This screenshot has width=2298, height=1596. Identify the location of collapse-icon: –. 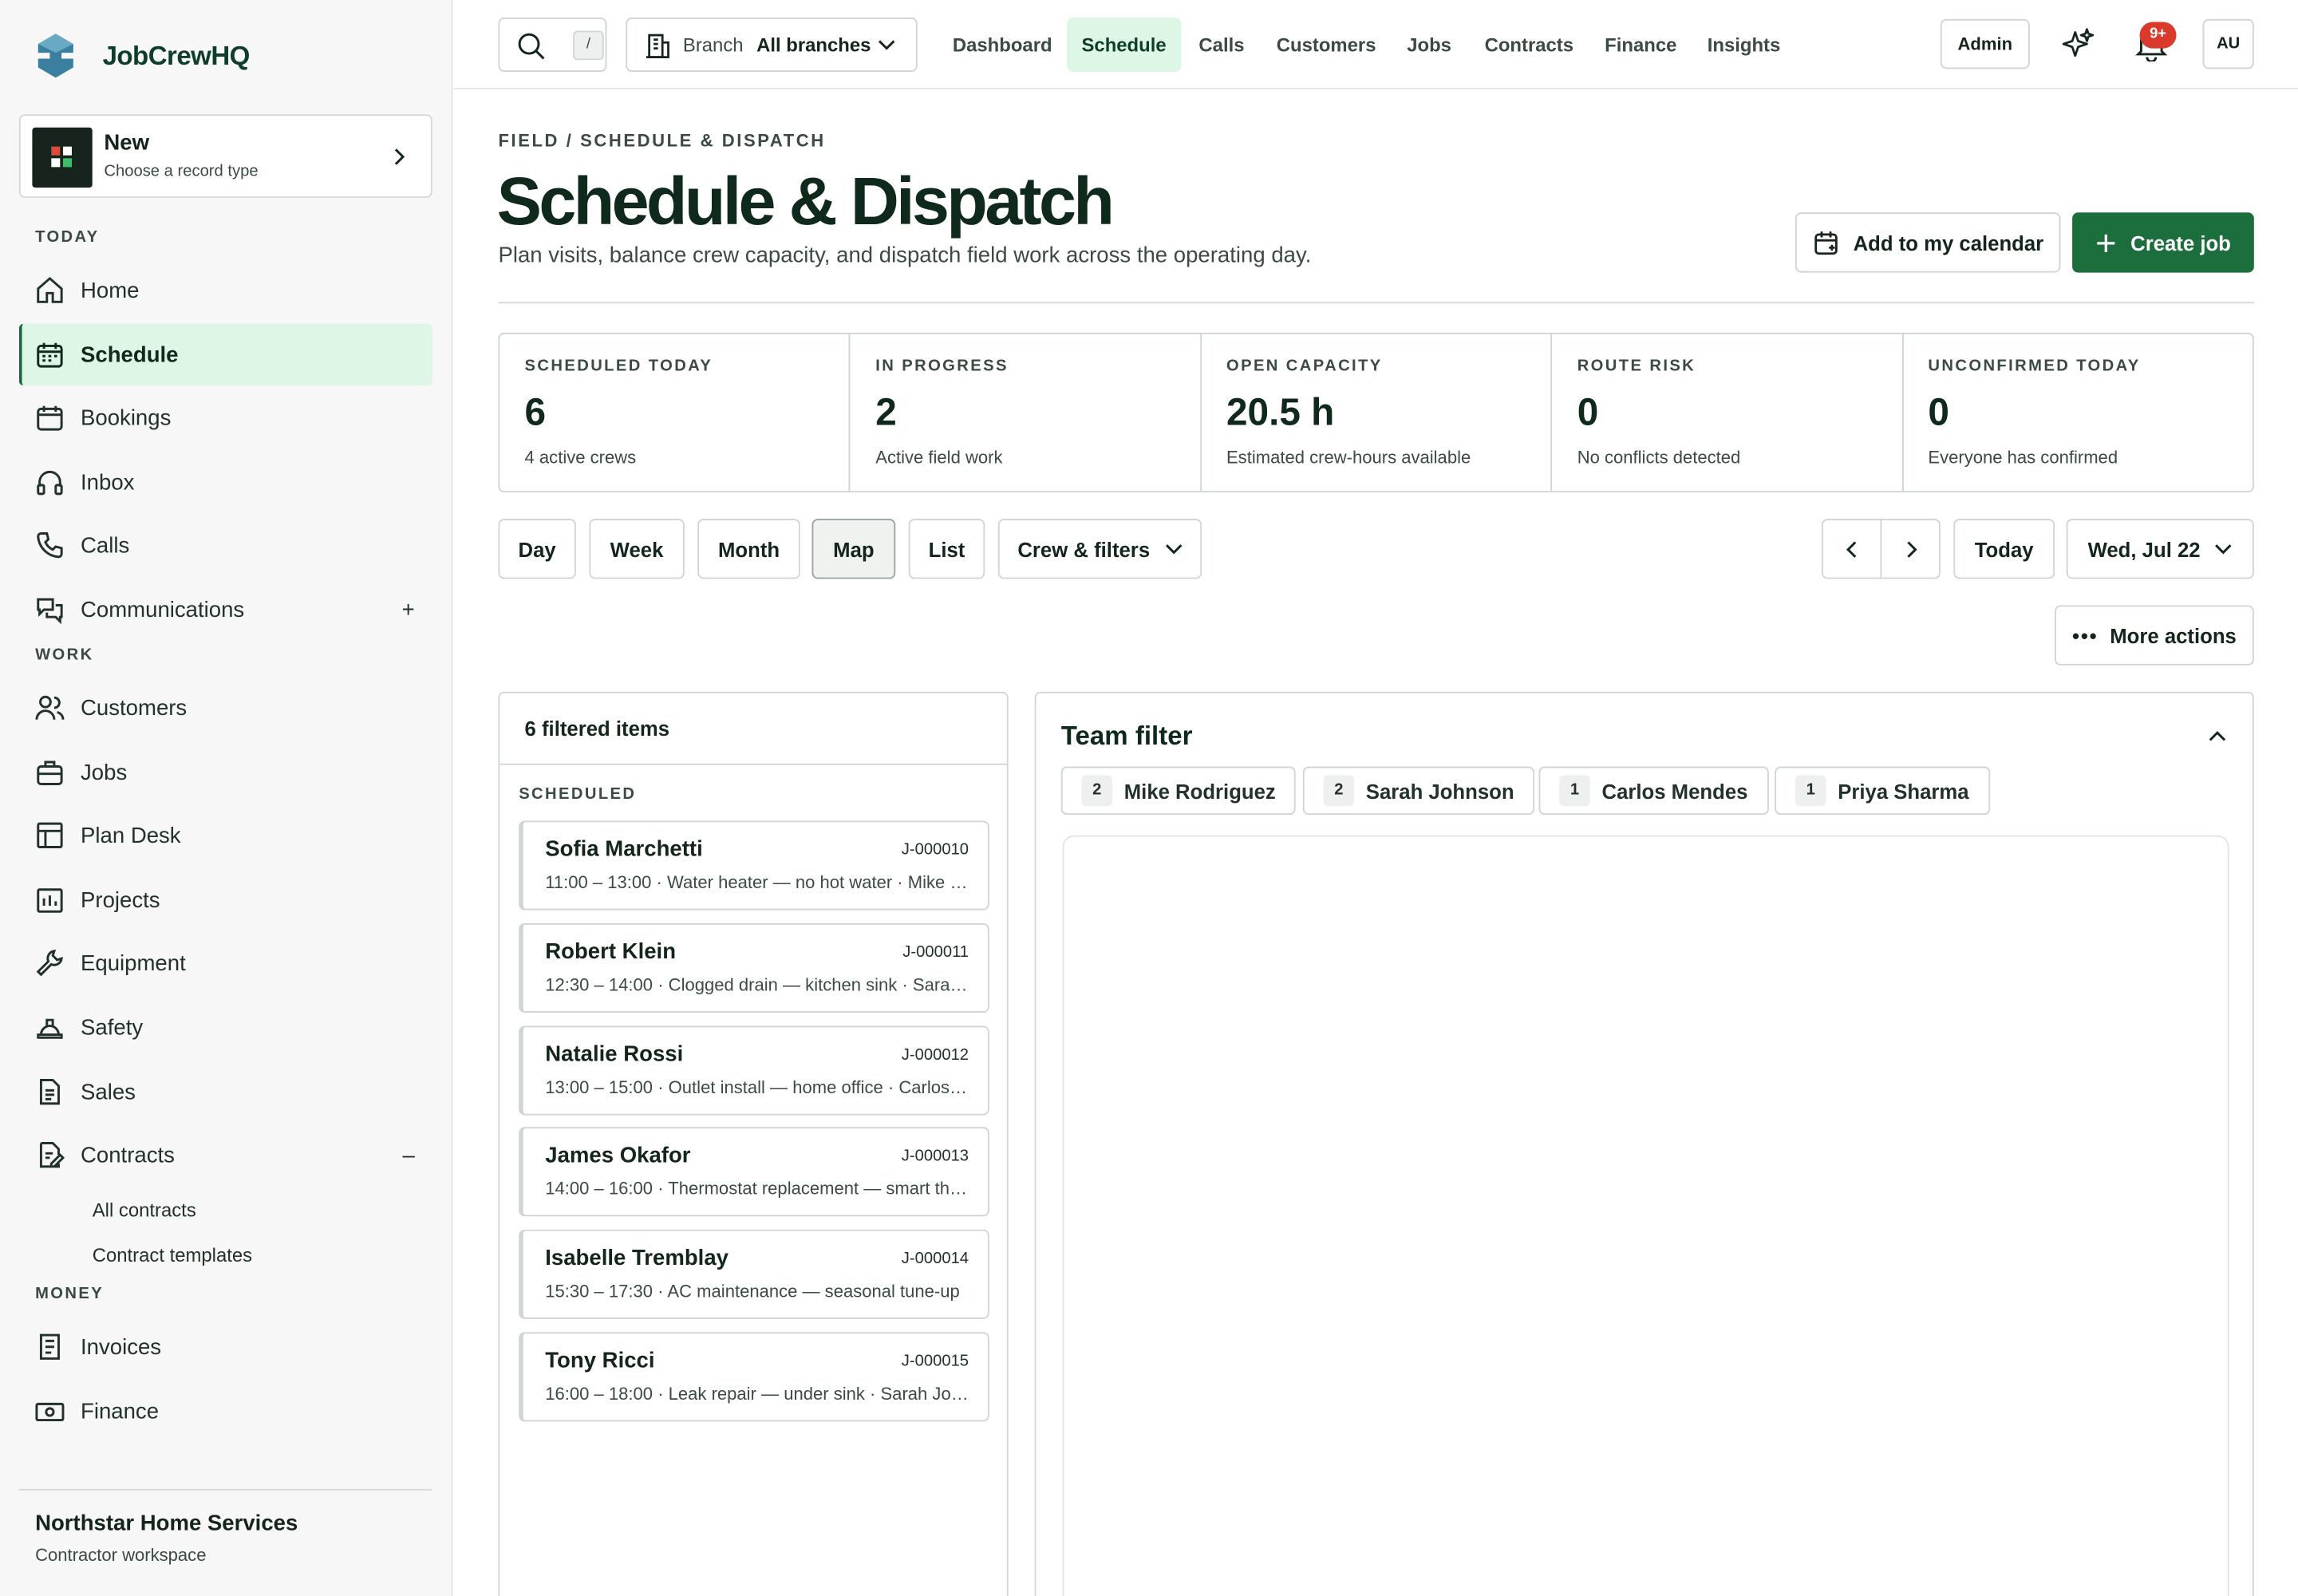
(408, 1155).